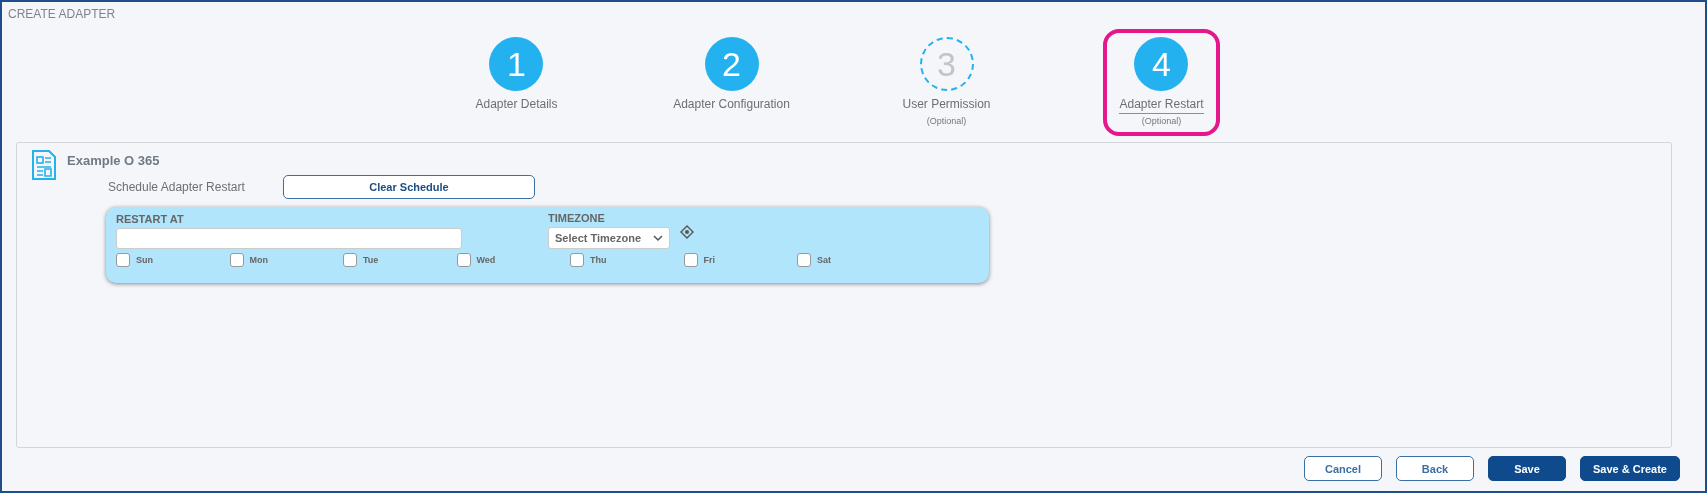 The image size is (1707, 493). I want to click on day-label: Sun, so click(144, 260).